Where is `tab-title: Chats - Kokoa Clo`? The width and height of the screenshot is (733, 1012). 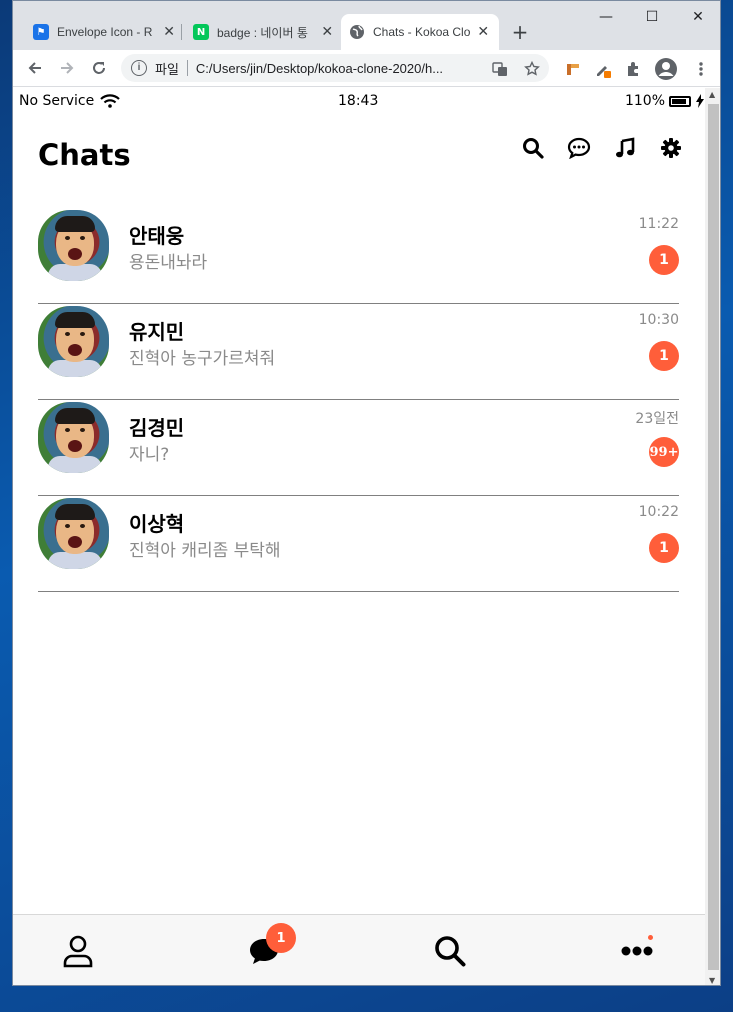
tab-title: Chats - Kokoa Clo is located at coordinates (421, 32).